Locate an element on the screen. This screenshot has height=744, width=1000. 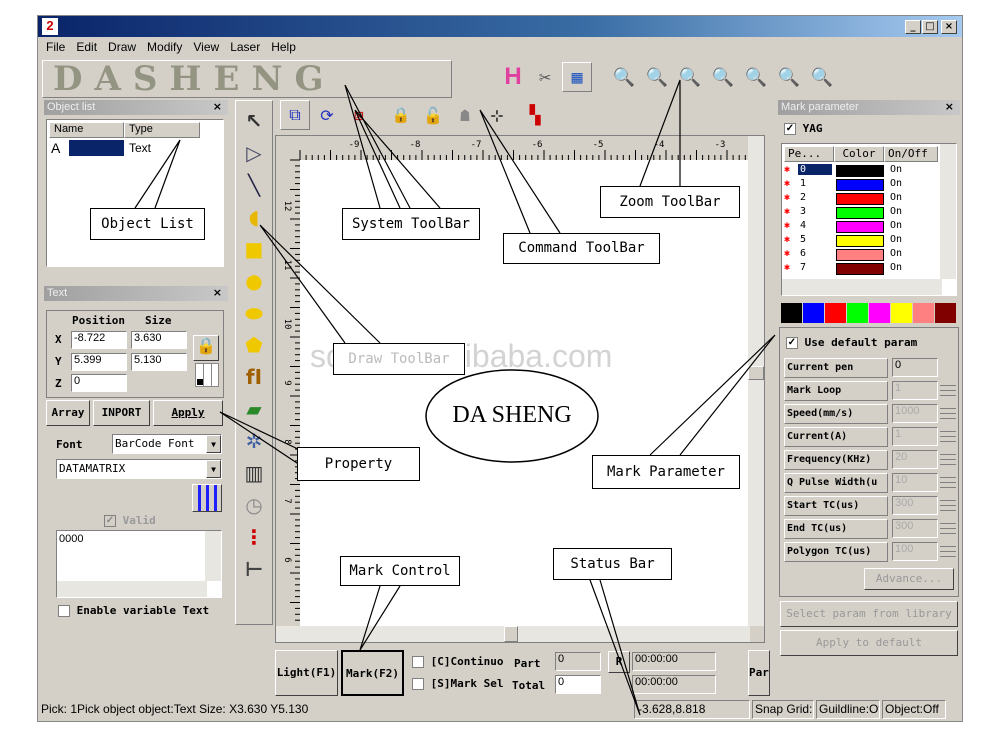
apply-button: Apply is located at coordinates (188, 413).